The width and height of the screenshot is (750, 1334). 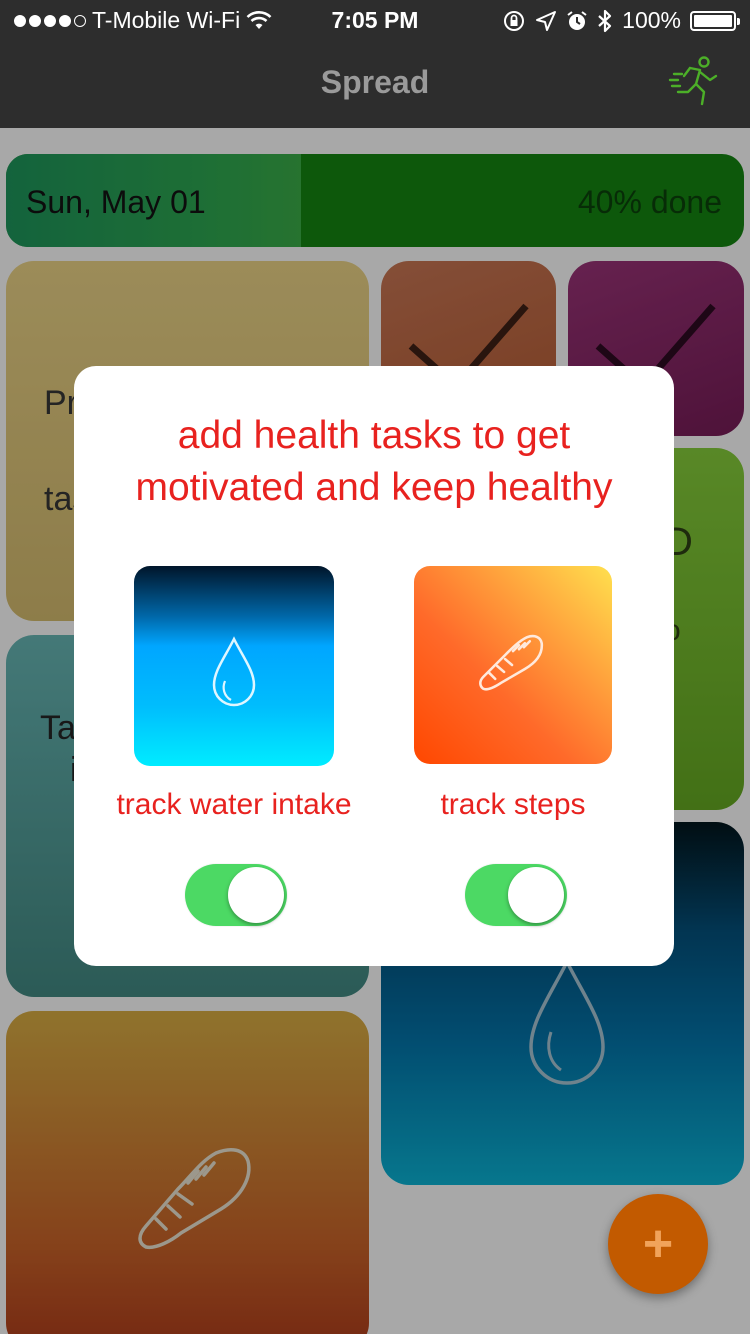 I want to click on location-icon, so click(x=546, y=20).